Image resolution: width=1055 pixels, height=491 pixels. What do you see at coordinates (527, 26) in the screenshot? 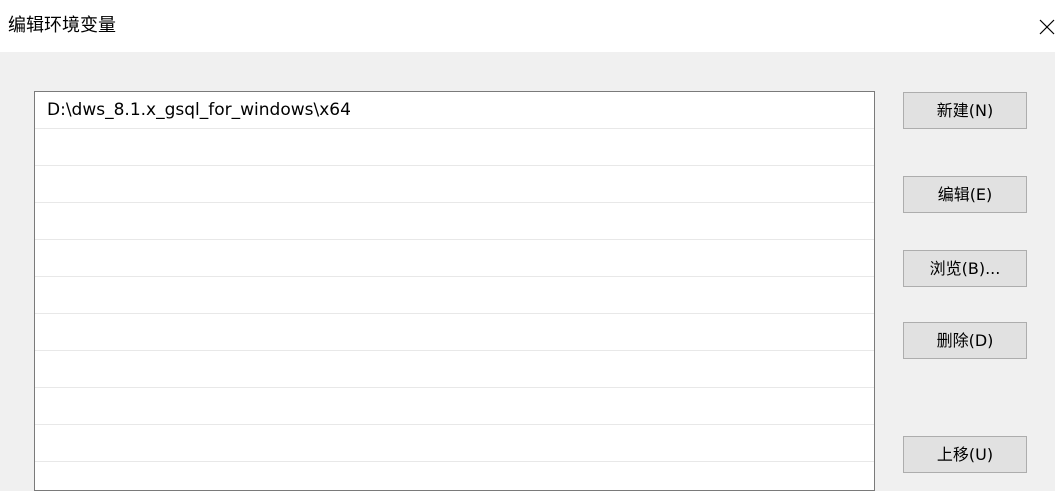
I see `dialog-title-bar: 编辑环境变量` at bounding box center [527, 26].